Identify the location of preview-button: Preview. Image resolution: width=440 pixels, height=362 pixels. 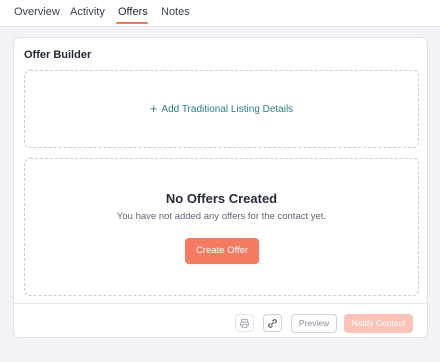
(314, 323).